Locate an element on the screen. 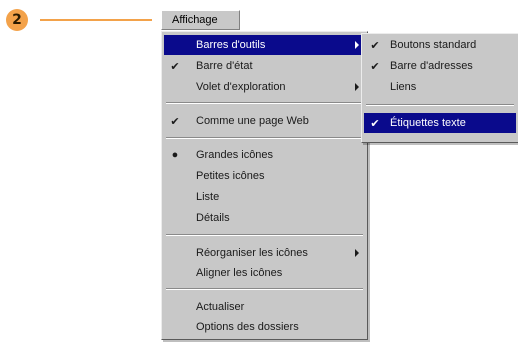 The width and height of the screenshot is (518, 343). menubar-affichage: Affichage is located at coordinates (200, 20).